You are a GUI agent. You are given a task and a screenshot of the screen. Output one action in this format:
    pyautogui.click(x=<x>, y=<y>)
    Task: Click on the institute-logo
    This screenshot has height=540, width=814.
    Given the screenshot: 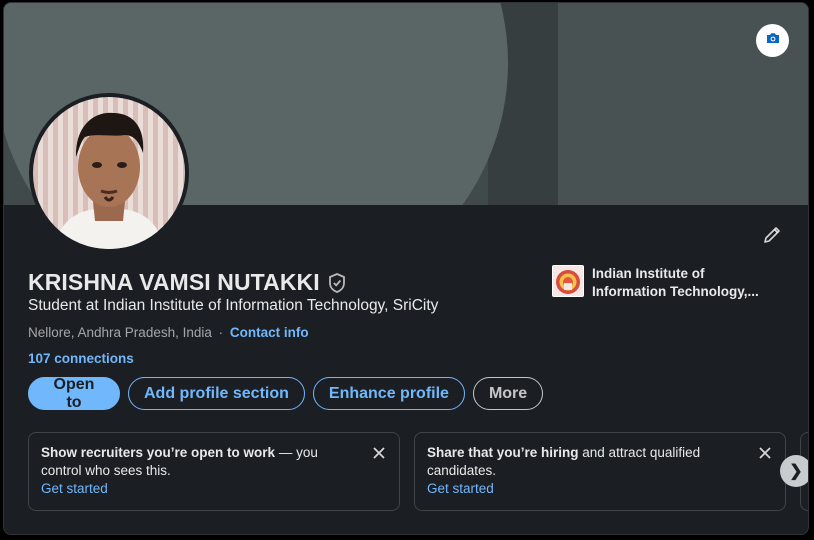 What is the action you would take?
    pyautogui.click(x=568, y=281)
    